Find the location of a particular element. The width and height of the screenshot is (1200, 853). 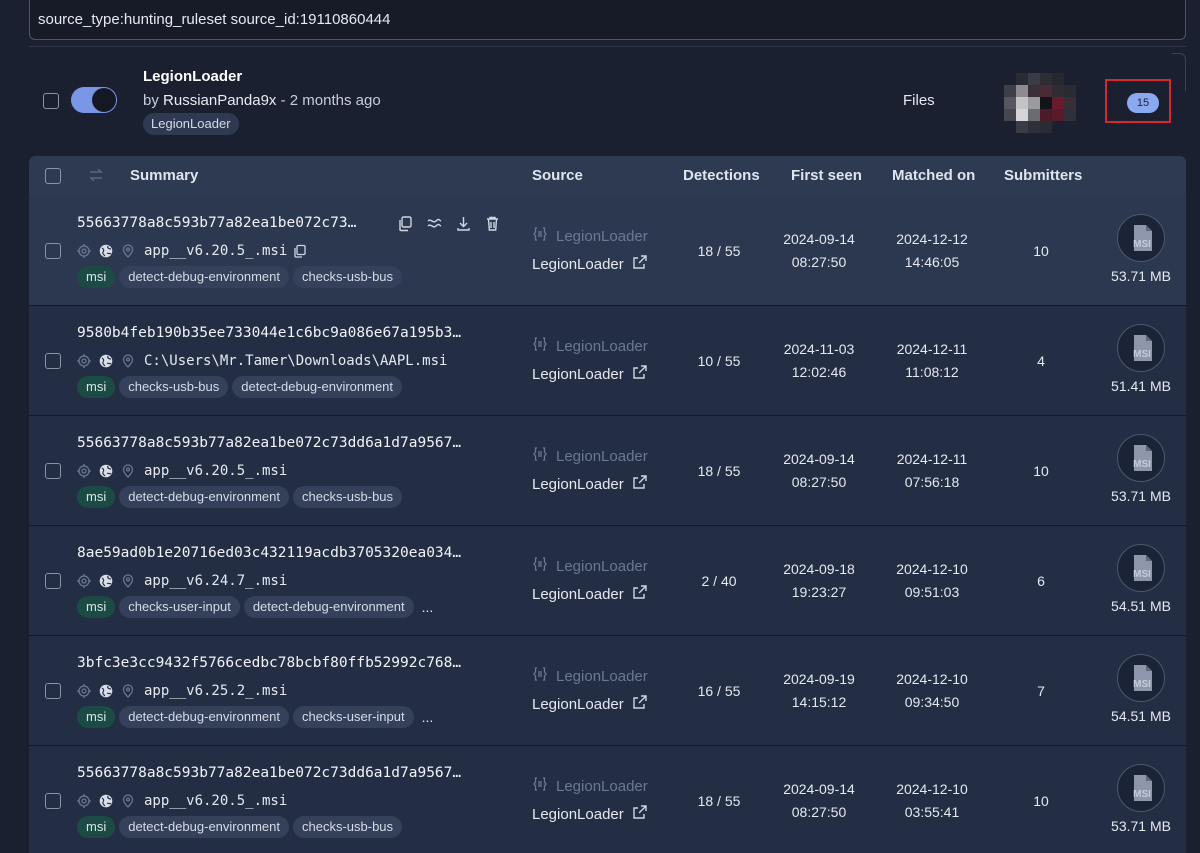

ruleset-name: LegionLoader is located at coordinates (192, 76).